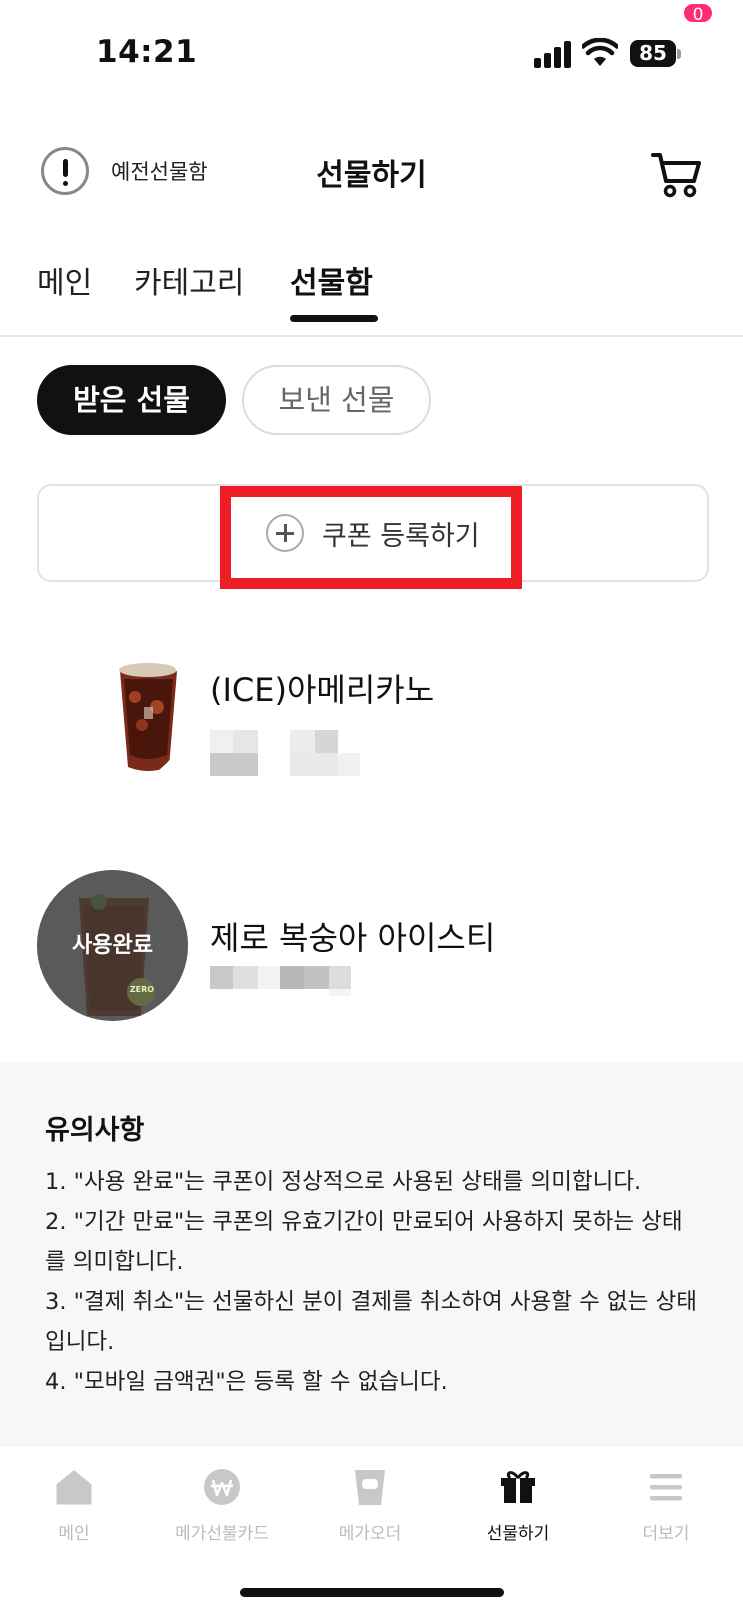 This screenshot has width=743, height=1611. What do you see at coordinates (222, 1487) in the screenshot?
I see `won-card-icon` at bounding box center [222, 1487].